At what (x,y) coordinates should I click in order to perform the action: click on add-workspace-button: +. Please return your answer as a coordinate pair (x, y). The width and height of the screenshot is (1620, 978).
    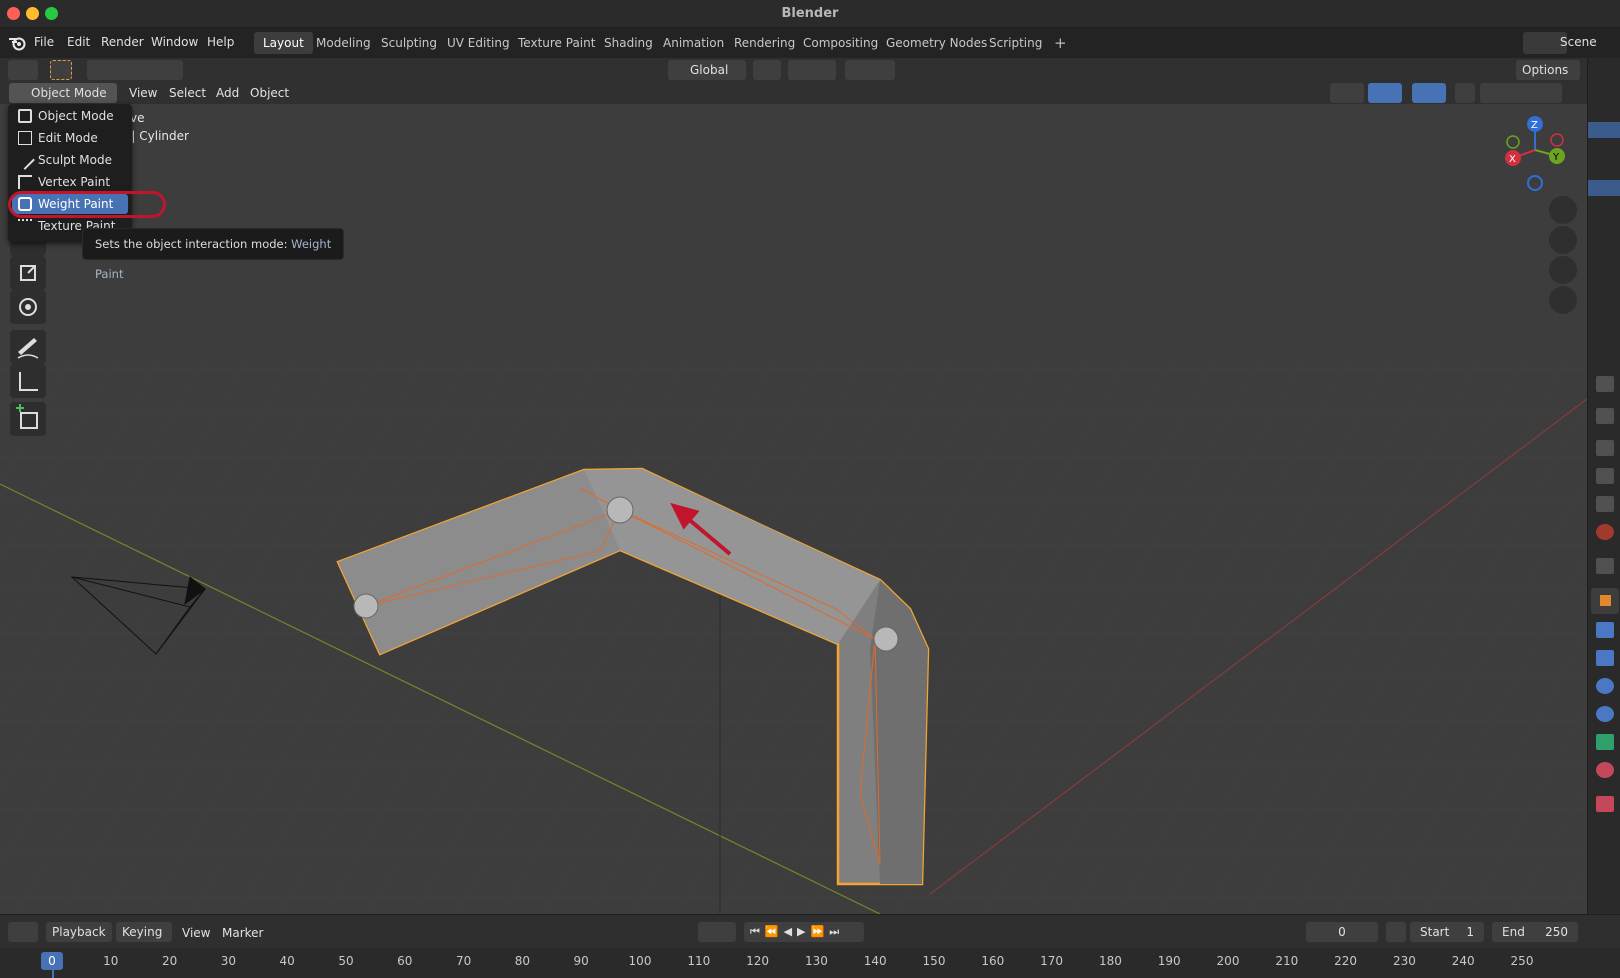
    Looking at the image, I should click on (1060, 43).